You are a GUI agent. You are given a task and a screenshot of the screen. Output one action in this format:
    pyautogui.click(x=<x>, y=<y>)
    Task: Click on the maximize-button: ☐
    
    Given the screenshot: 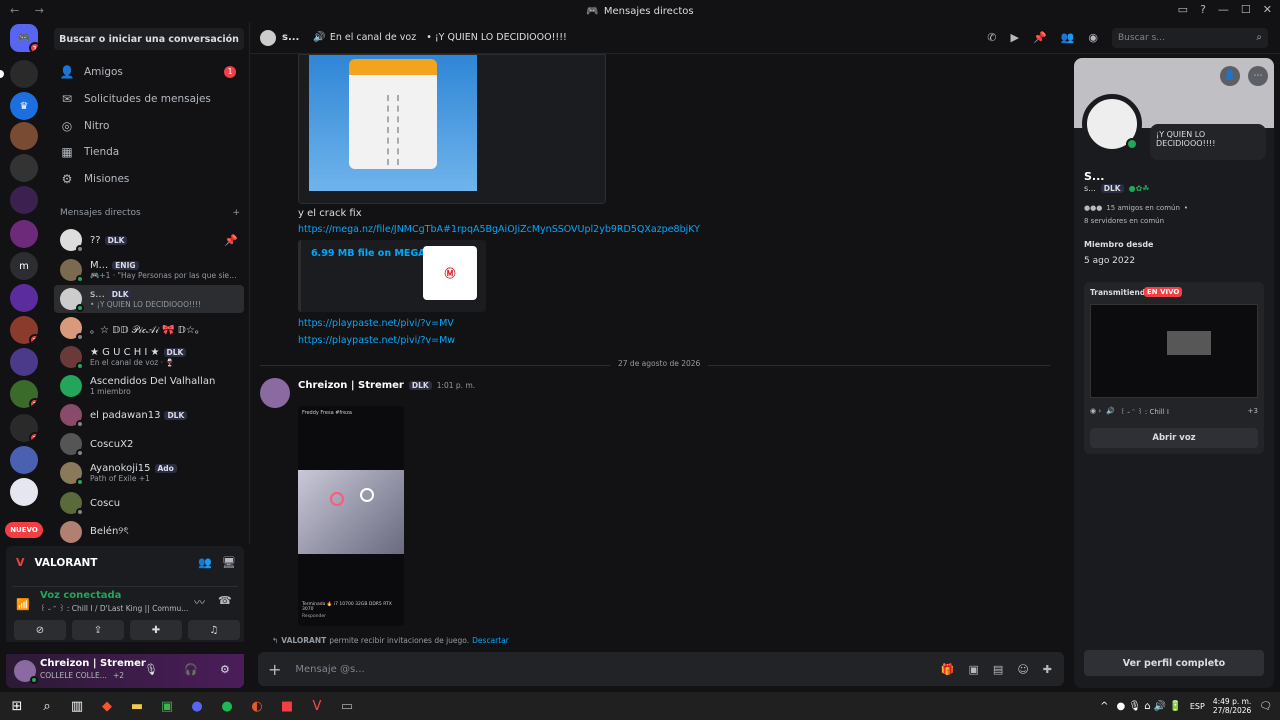 What is the action you would take?
    pyautogui.click(x=1246, y=9)
    